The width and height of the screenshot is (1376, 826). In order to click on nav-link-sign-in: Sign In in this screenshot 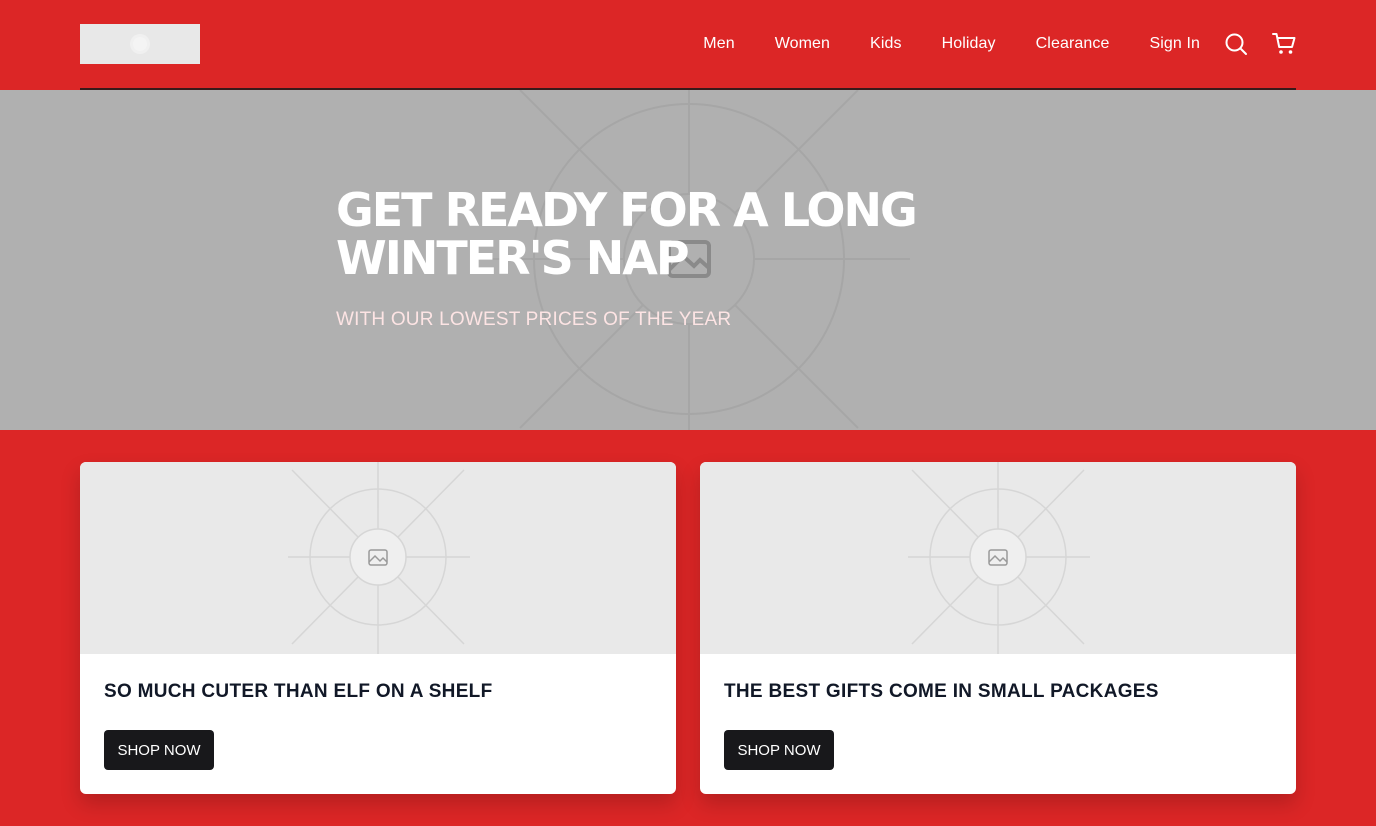, I will do `click(1174, 44)`.